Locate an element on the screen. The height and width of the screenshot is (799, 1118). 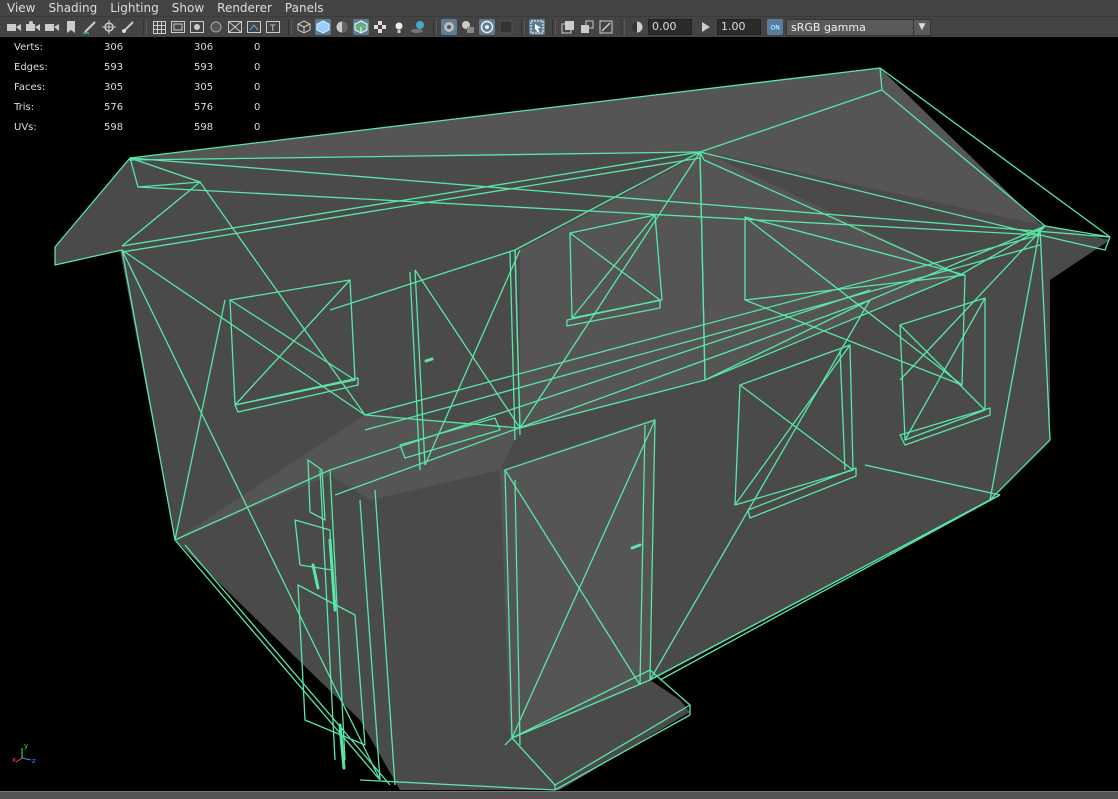
axis-x-label: x is located at coordinates (14, 760).